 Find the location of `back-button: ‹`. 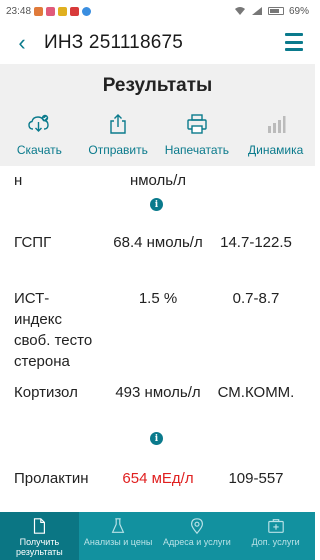

back-button: ‹ is located at coordinates (22, 43).